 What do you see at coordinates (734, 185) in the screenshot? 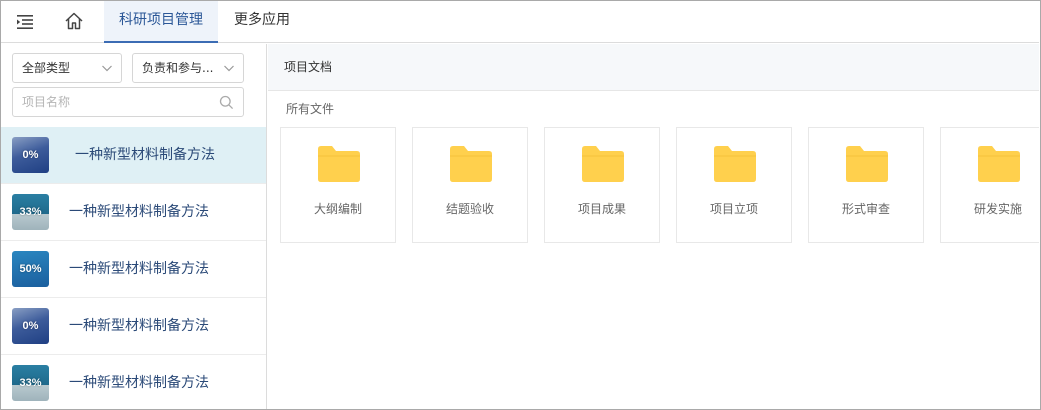
I see `folder-card: 项目立项` at bounding box center [734, 185].